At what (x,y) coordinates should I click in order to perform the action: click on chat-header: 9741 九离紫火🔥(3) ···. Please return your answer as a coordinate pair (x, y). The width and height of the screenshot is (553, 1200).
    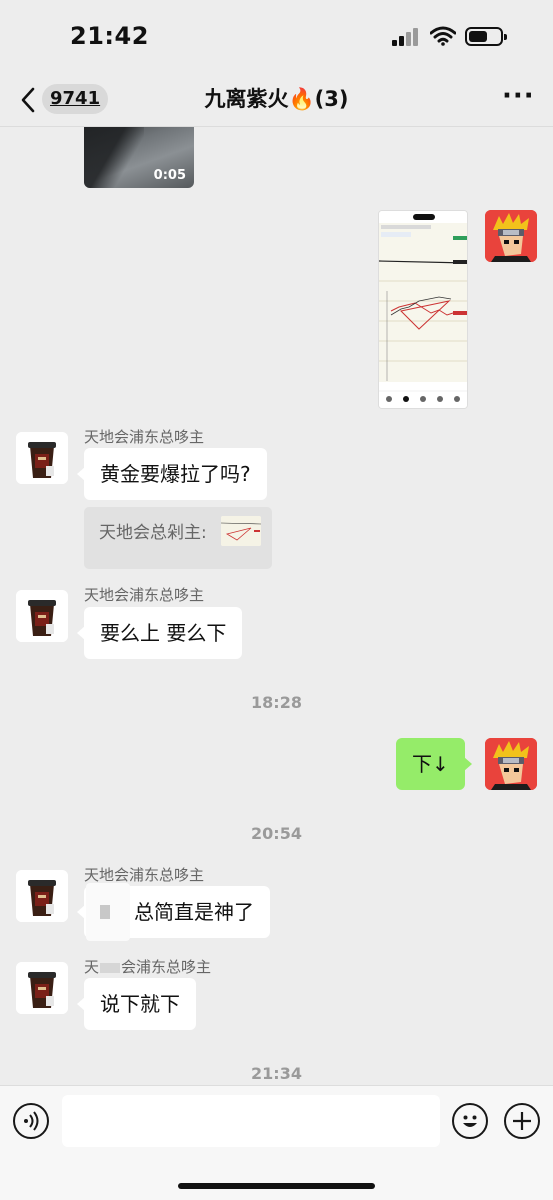
    Looking at the image, I should click on (276, 101).